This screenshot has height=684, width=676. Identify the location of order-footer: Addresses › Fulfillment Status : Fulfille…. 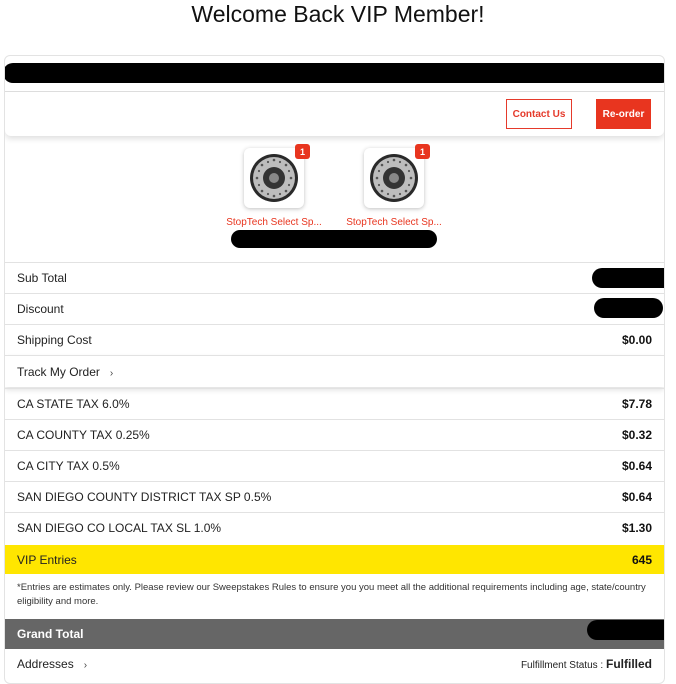
(334, 664).